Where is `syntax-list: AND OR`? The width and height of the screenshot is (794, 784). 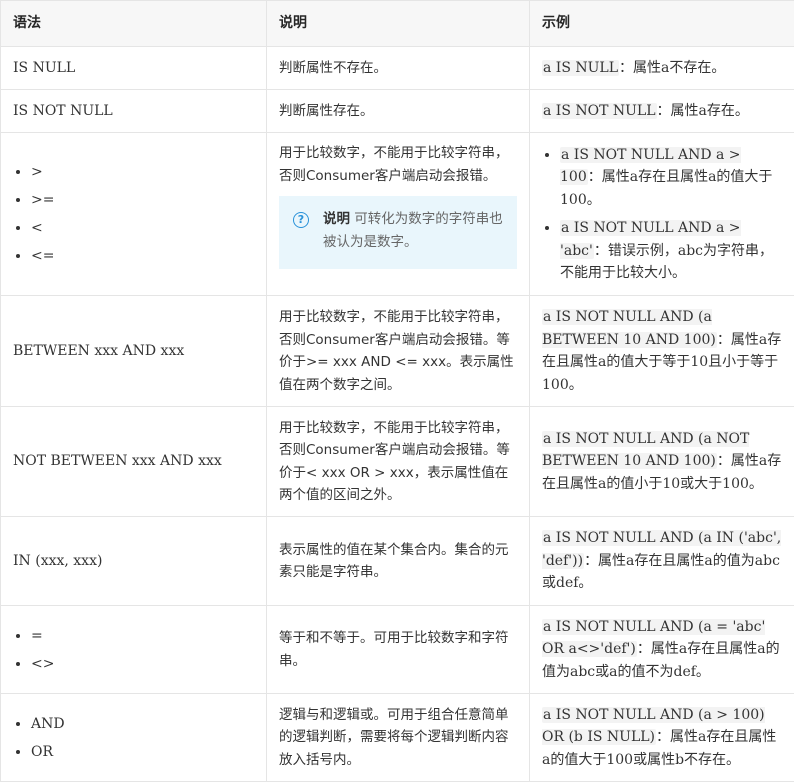
syntax-list: AND OR is located at coordinates (133, 738).